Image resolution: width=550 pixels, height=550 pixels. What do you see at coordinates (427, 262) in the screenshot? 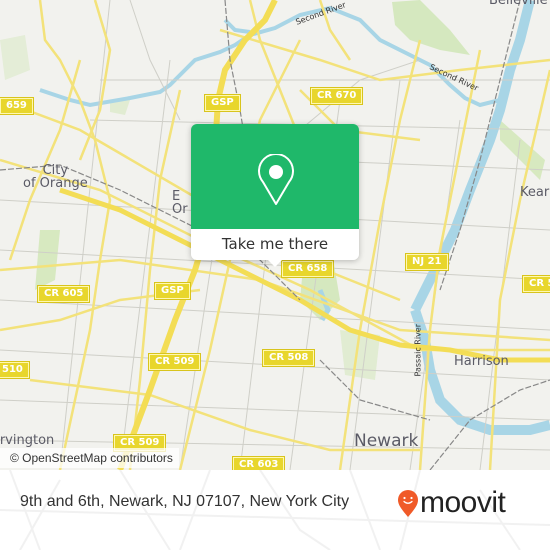
I see `road-shield: NJ 21` at bounding box center [427, 262].